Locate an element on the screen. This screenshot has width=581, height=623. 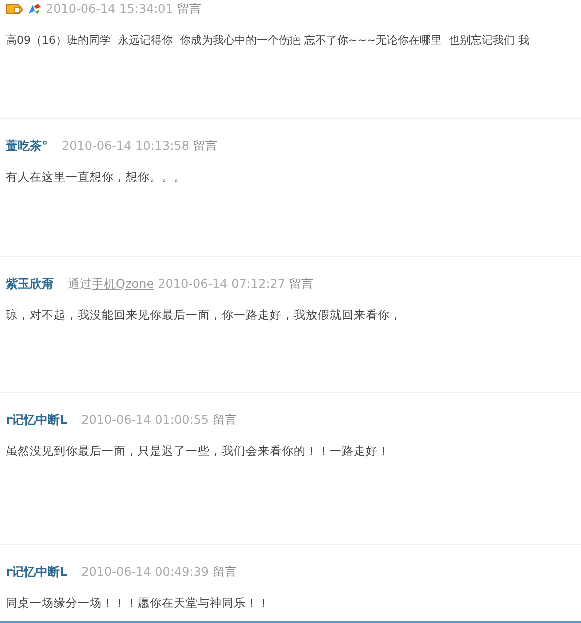
message-time: 2010-06-14 01:00:55 is located at coordinates (146, 420).